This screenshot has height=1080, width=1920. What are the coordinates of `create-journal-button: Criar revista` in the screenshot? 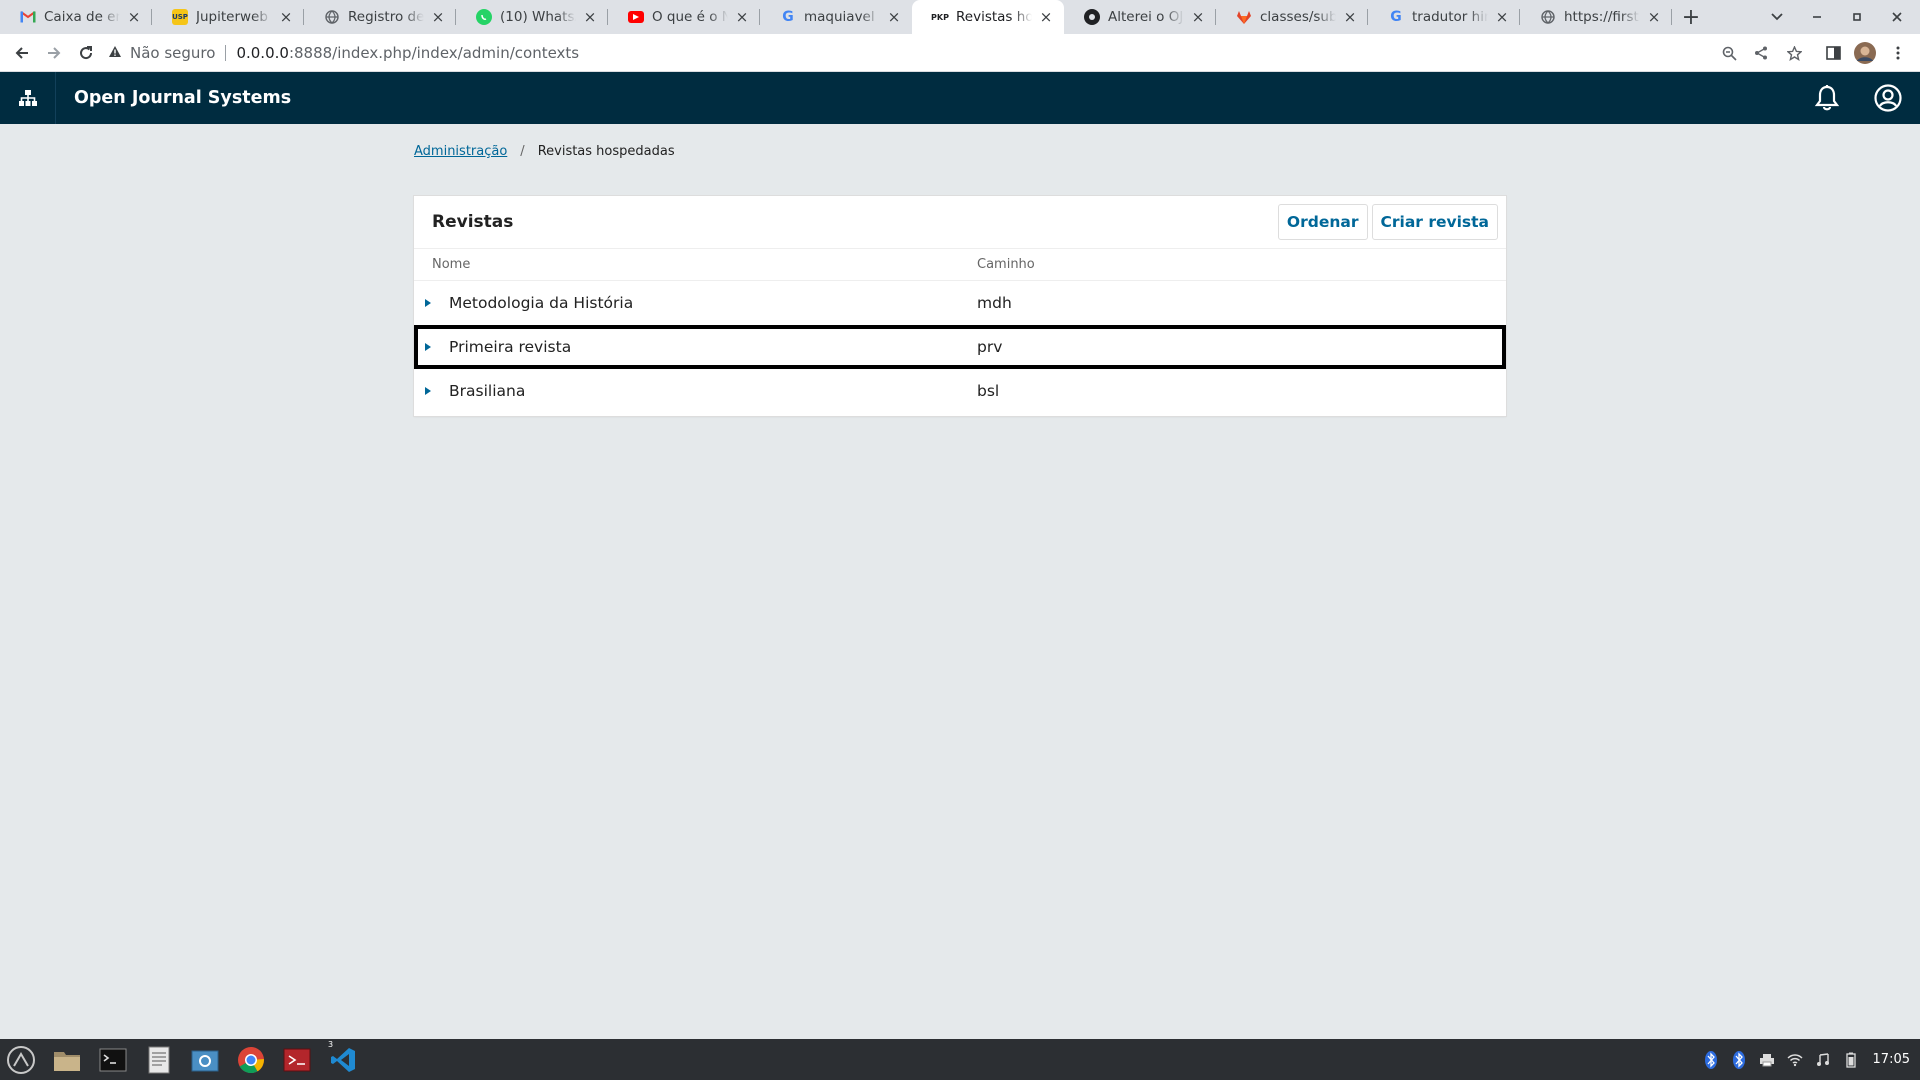 It's located at (1434, 222).